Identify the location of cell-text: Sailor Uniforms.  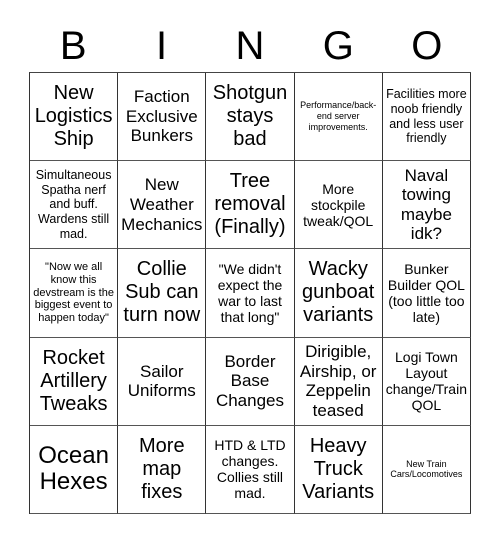
(161, 381).